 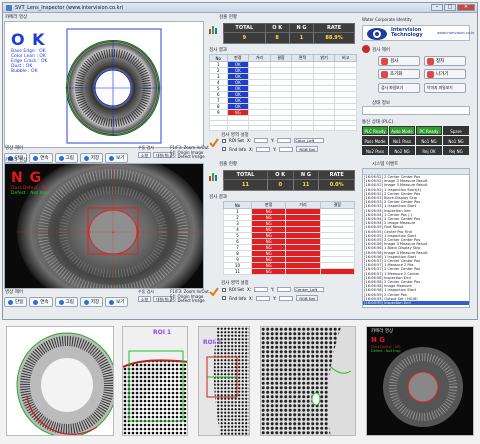 What do you see at coordinates (259, 58) in the screenshot?
I see `results1-col-header: 거리` at bounding box center [259, 58].